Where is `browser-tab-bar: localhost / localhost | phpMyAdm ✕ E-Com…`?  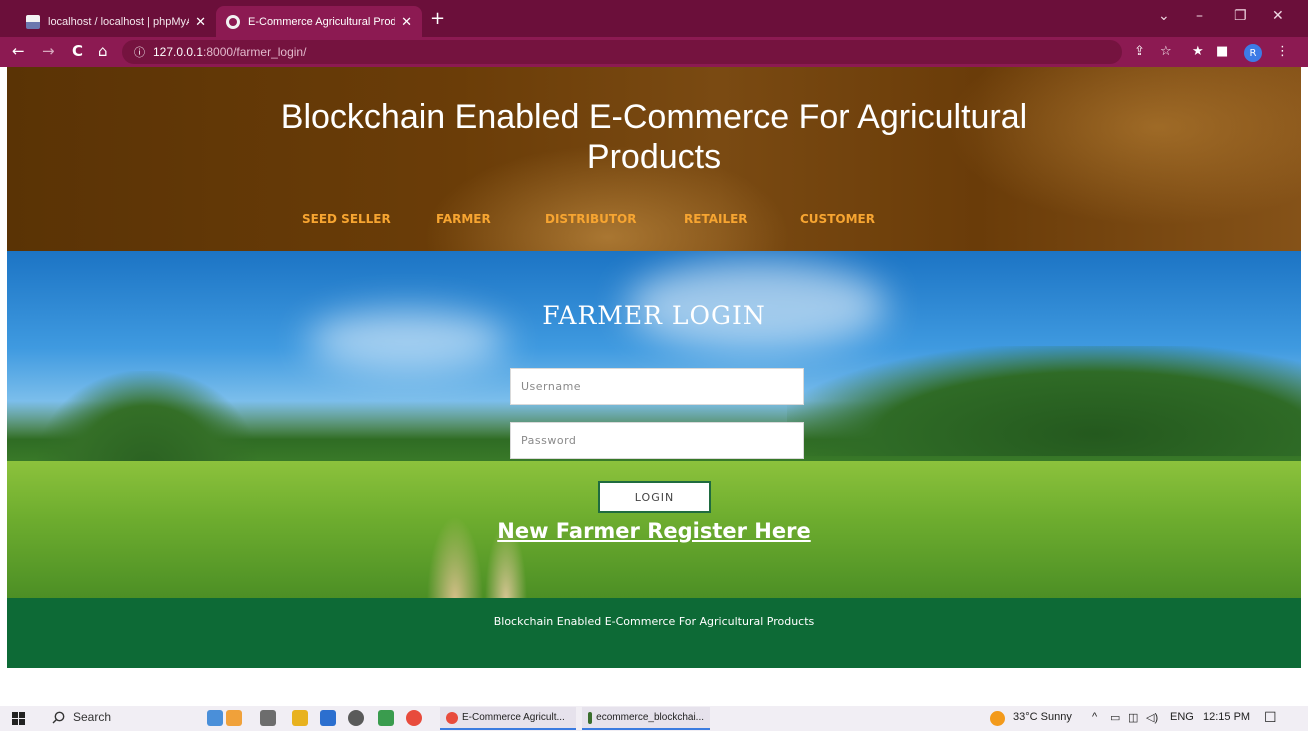
browser-tab-bar: localhost / localhost | phpMyAdm ✕ E-Com… is located at coordinates (654, 18).